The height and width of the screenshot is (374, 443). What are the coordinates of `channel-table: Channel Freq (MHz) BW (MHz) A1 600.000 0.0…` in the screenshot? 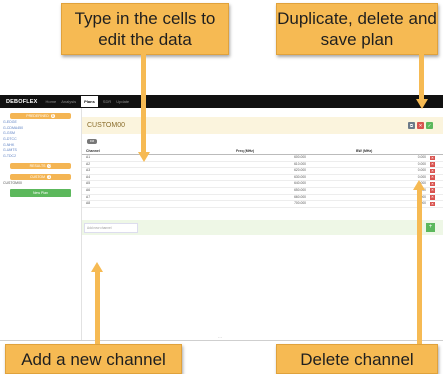 It's located at (262, 178).